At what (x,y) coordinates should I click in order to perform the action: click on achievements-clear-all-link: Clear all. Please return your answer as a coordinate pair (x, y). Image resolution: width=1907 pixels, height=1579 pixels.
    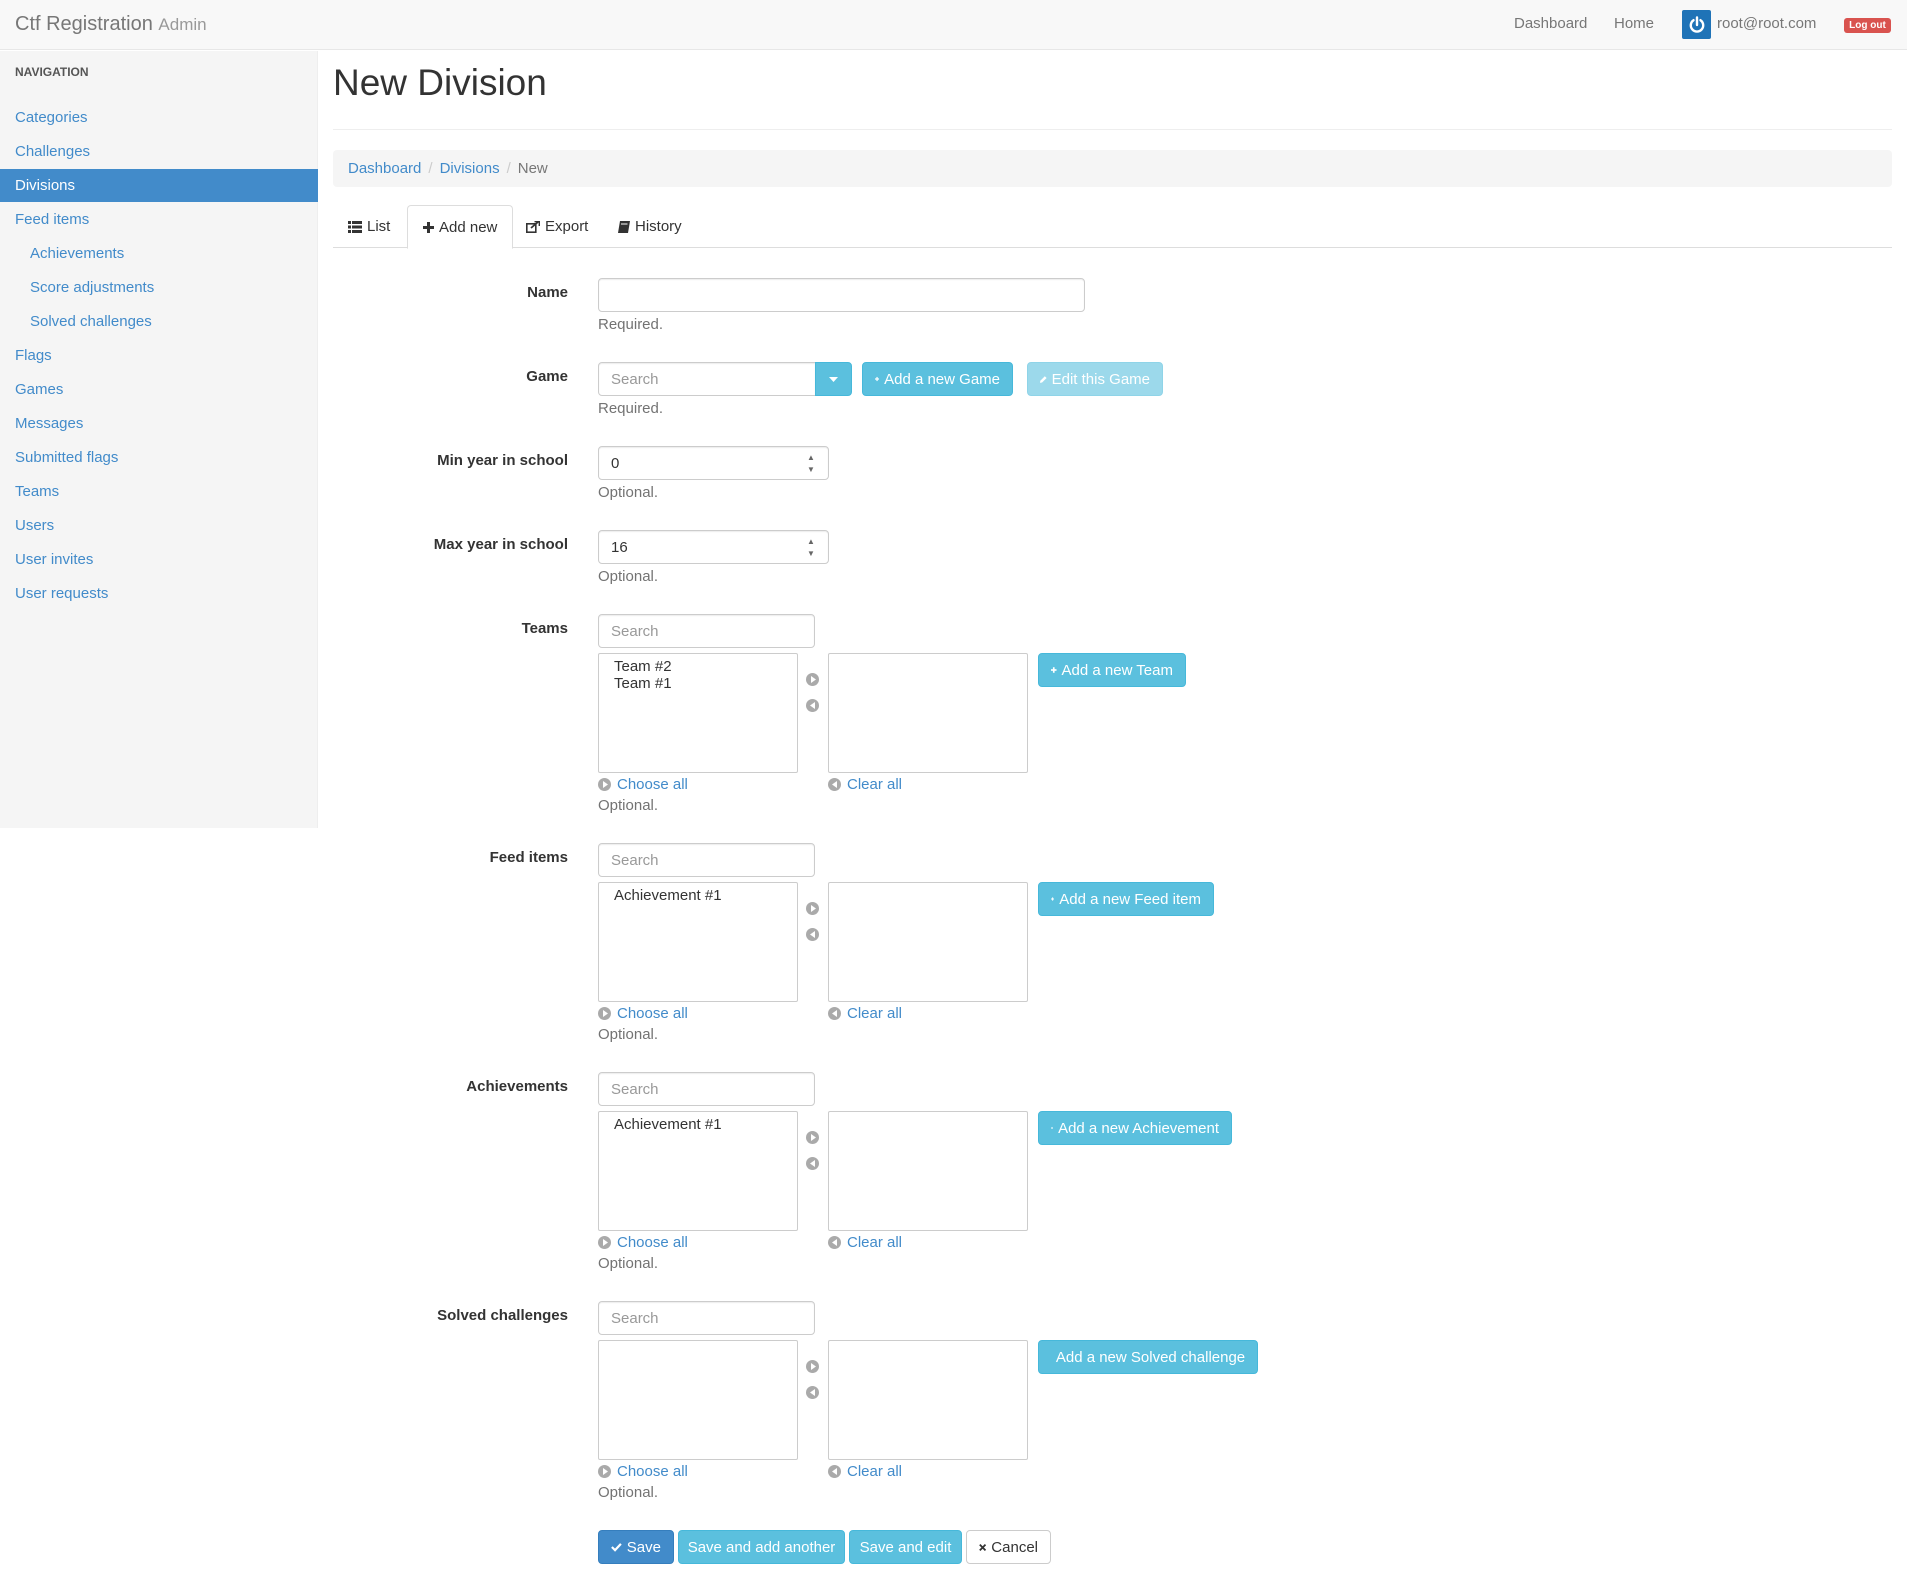
    Looking at the image, I should click on (874, 1242).